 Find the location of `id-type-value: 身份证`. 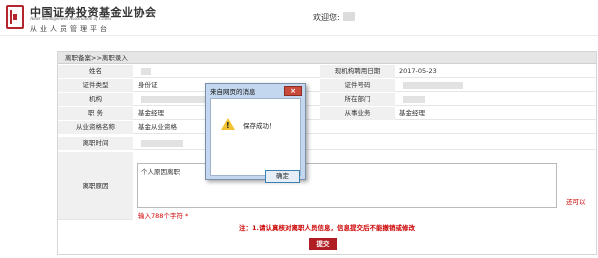

id-type-value: 身份证 is located at coordinates (148, 85).